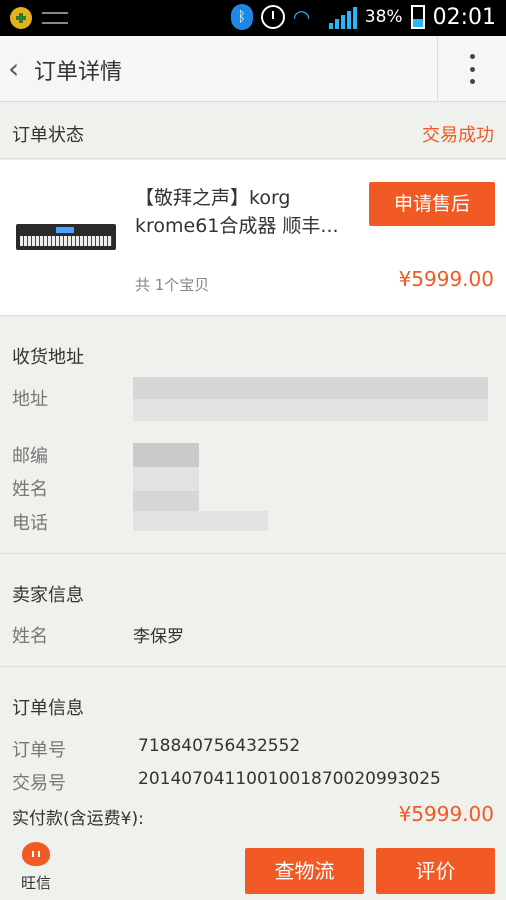 The height and width of the screenshot is (900, 506). What do you see at coordinates (464, 17) in the screenshot?
I see `clock-time: 02:01` at bounding box center [464, 17].